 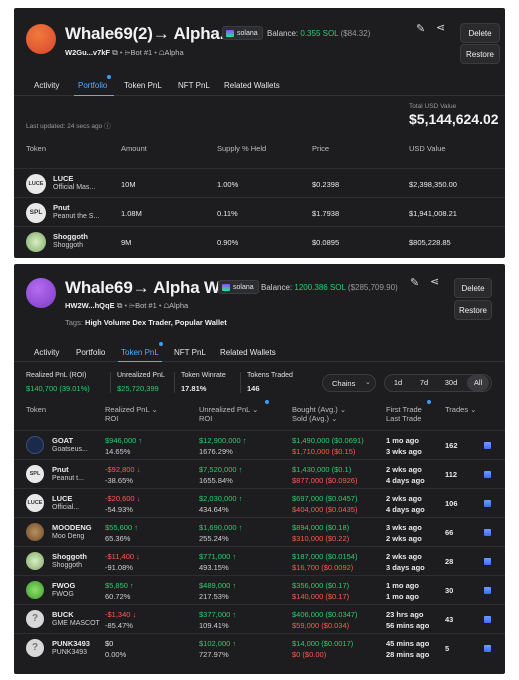 I want to click on col-bought-sold: Bought (Avg.) ⌄ Sold (Avg.) ⌄, so click(x=319, y=414).